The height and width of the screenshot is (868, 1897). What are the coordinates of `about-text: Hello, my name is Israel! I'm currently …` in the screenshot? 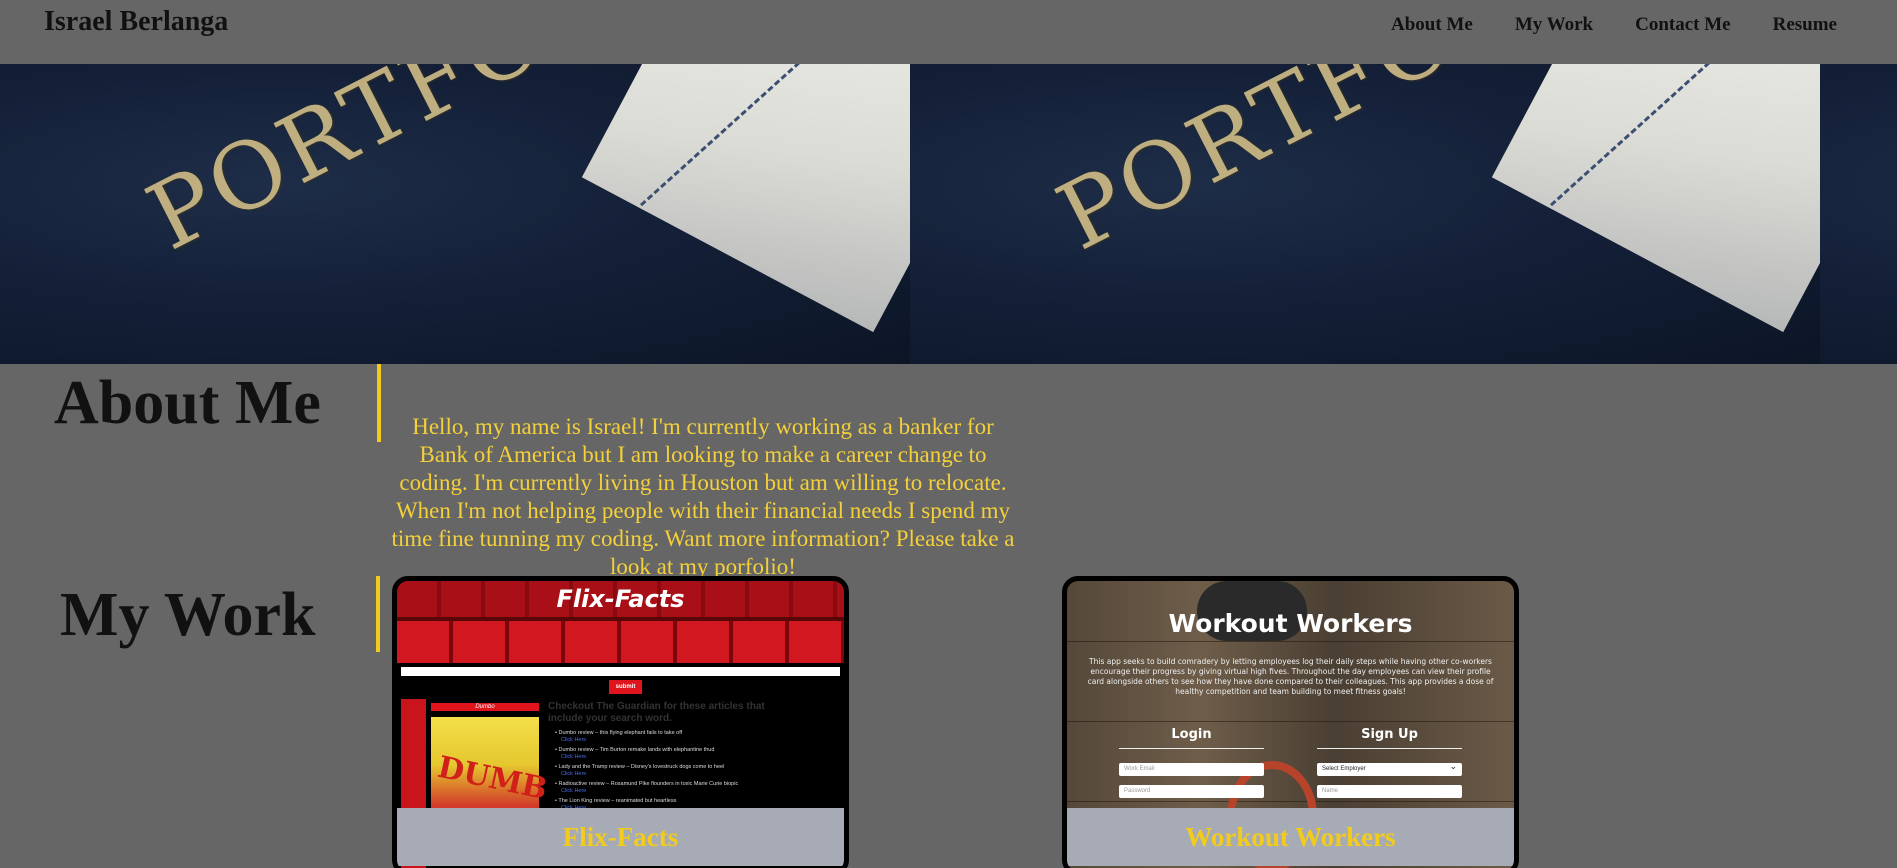 It's located at (703, 496).